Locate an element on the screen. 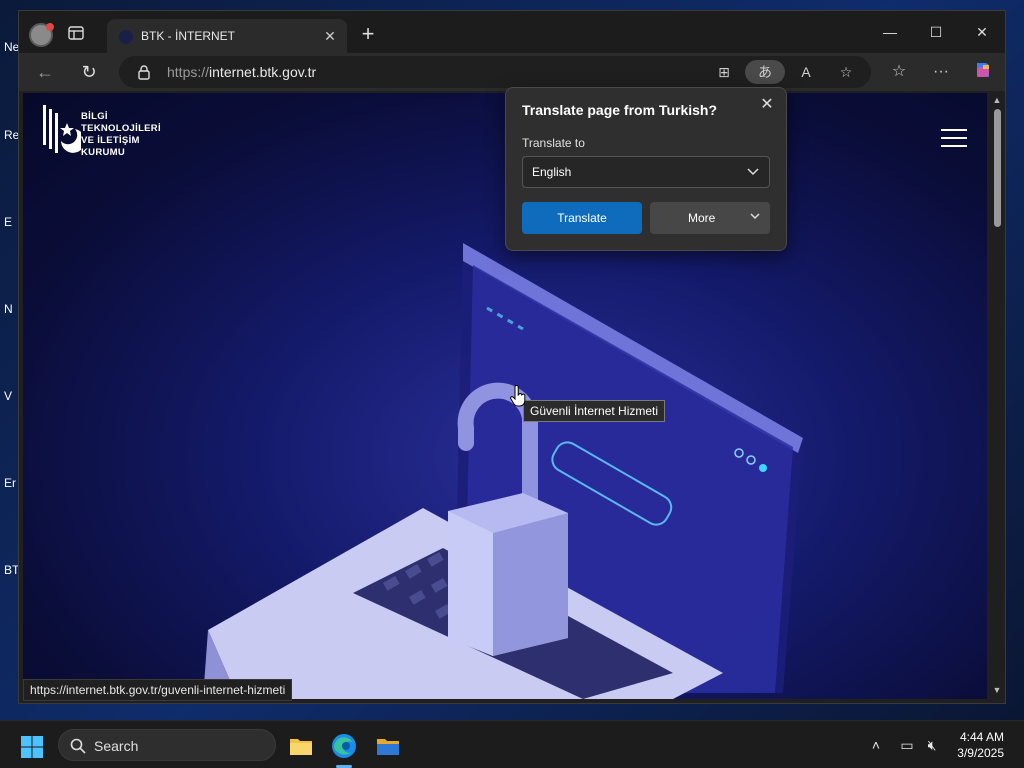  language-select: English is located at coordinates (646, 172).